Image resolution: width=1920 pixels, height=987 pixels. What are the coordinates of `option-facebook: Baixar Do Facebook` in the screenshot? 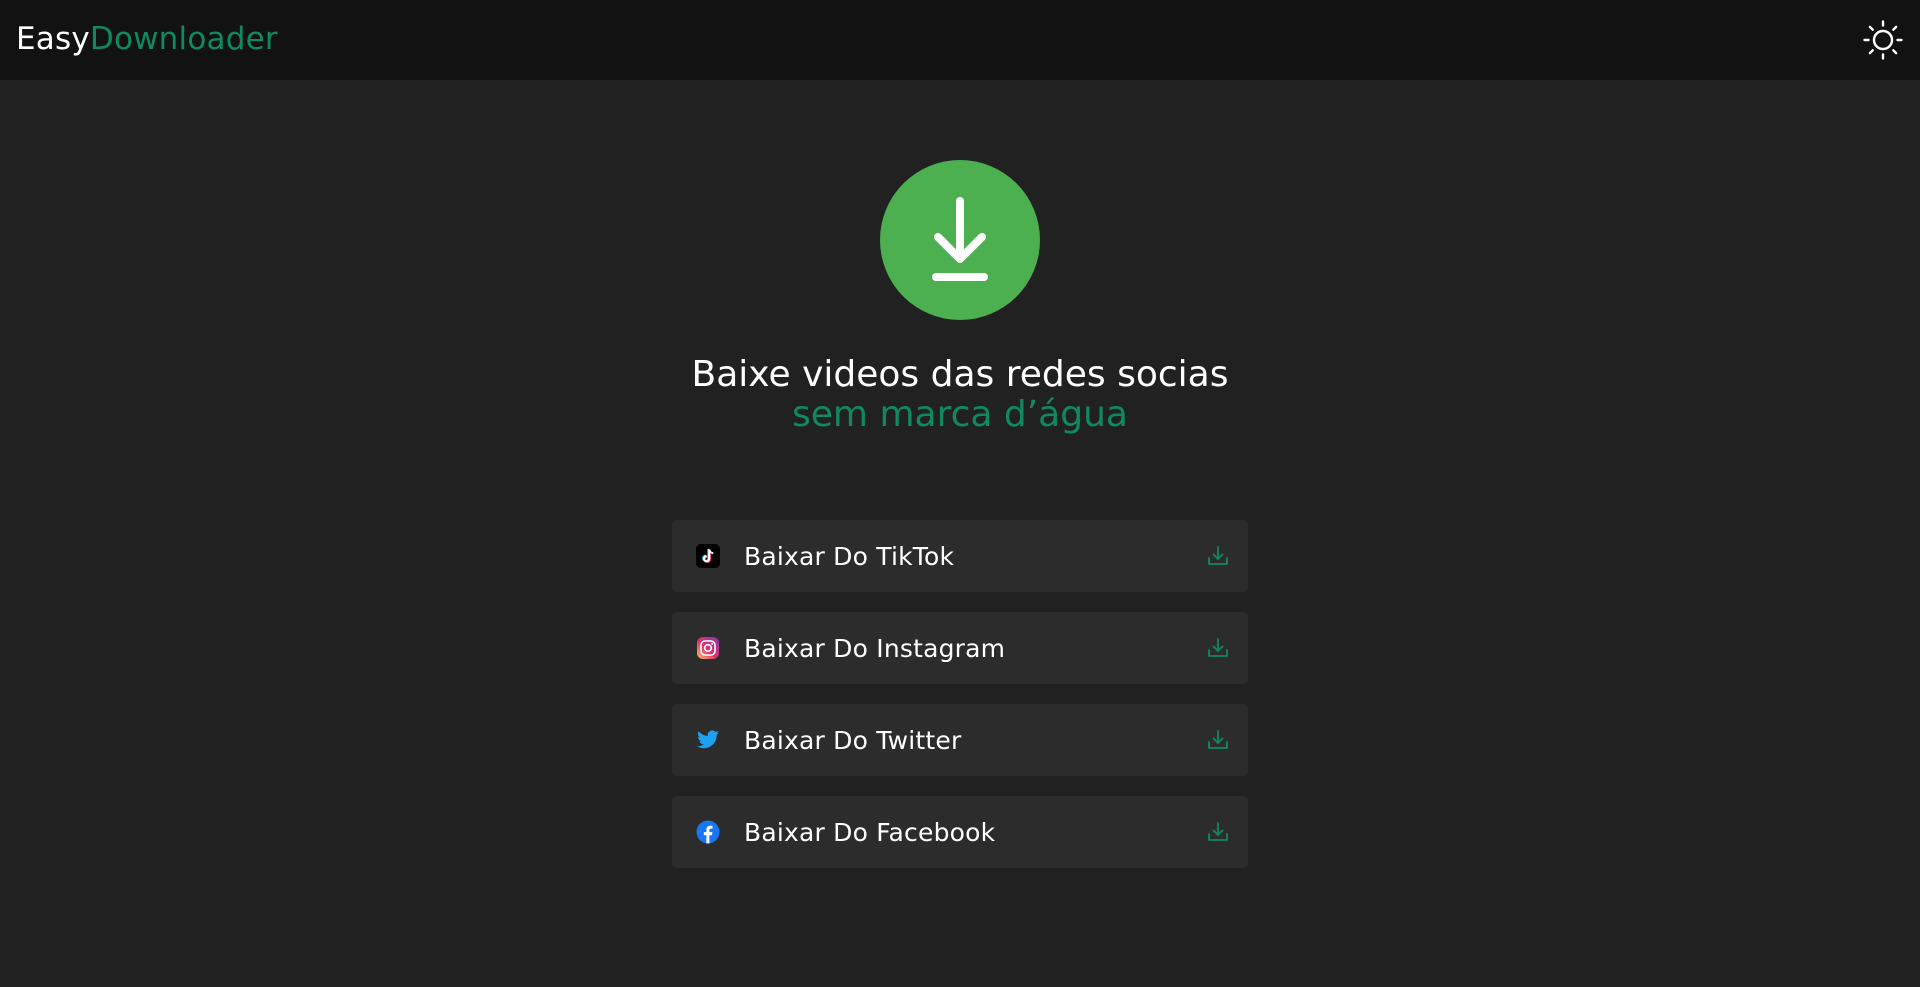 It's located at (960, 832).